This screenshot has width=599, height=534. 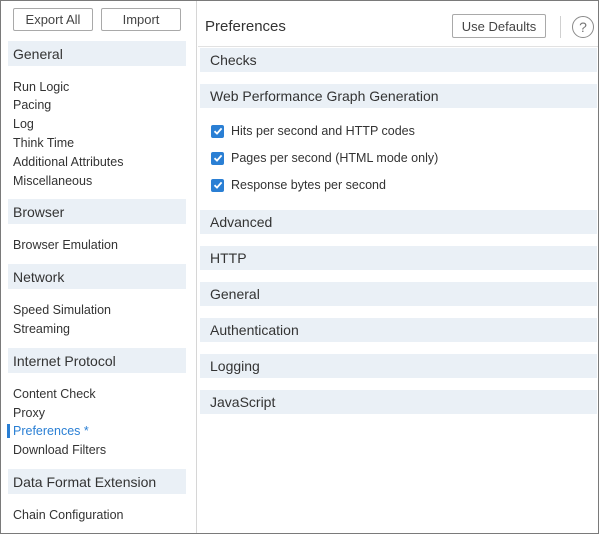 I want to click on sidebar-section-data-format-extension: Data Format Extension, so click(x=97, y=481).